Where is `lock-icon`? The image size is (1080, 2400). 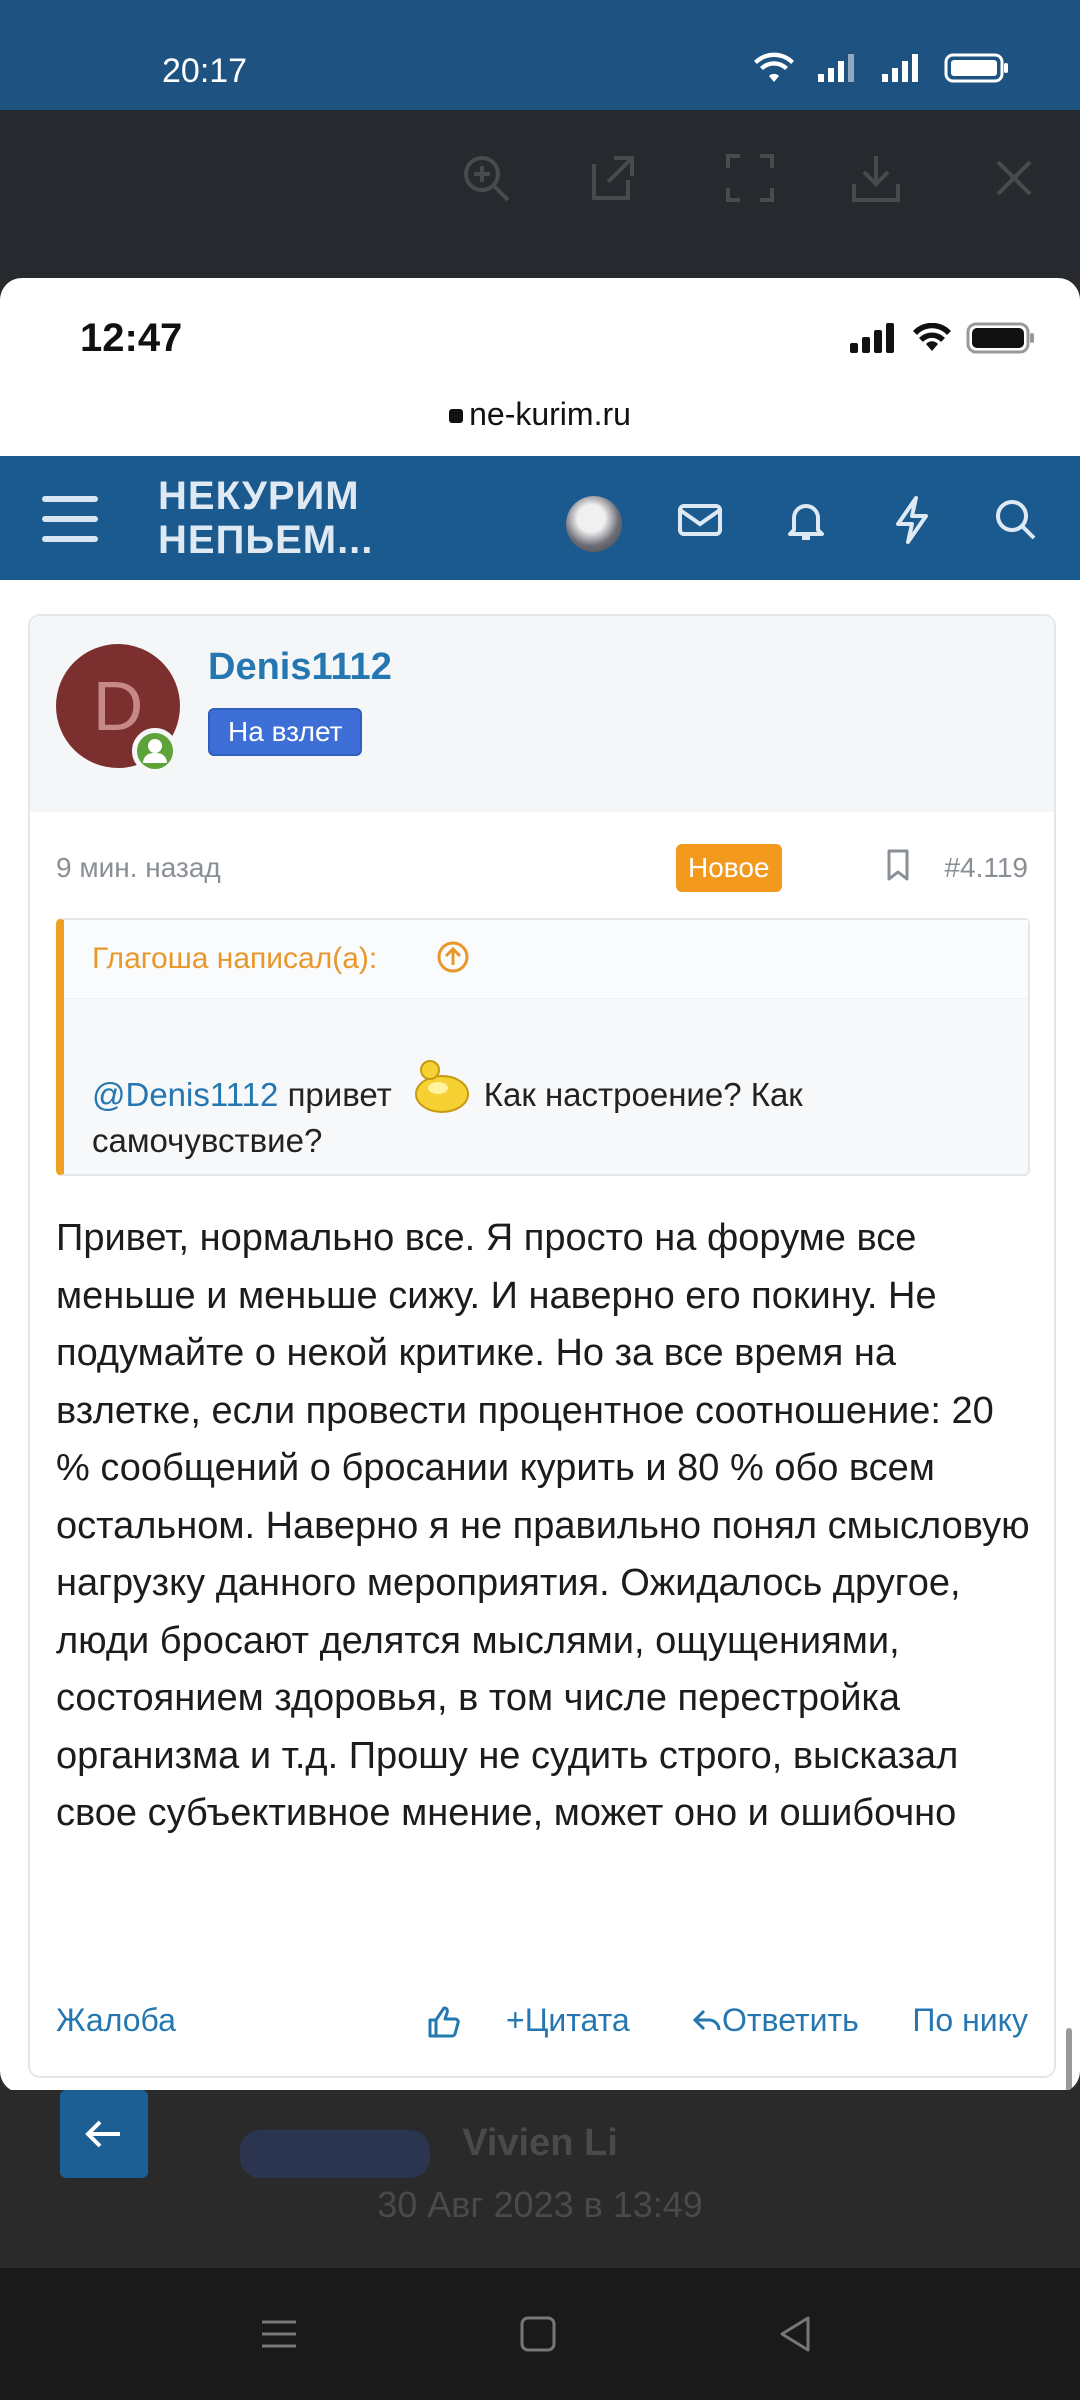
lock-icon is located at coordinates (456, 416).